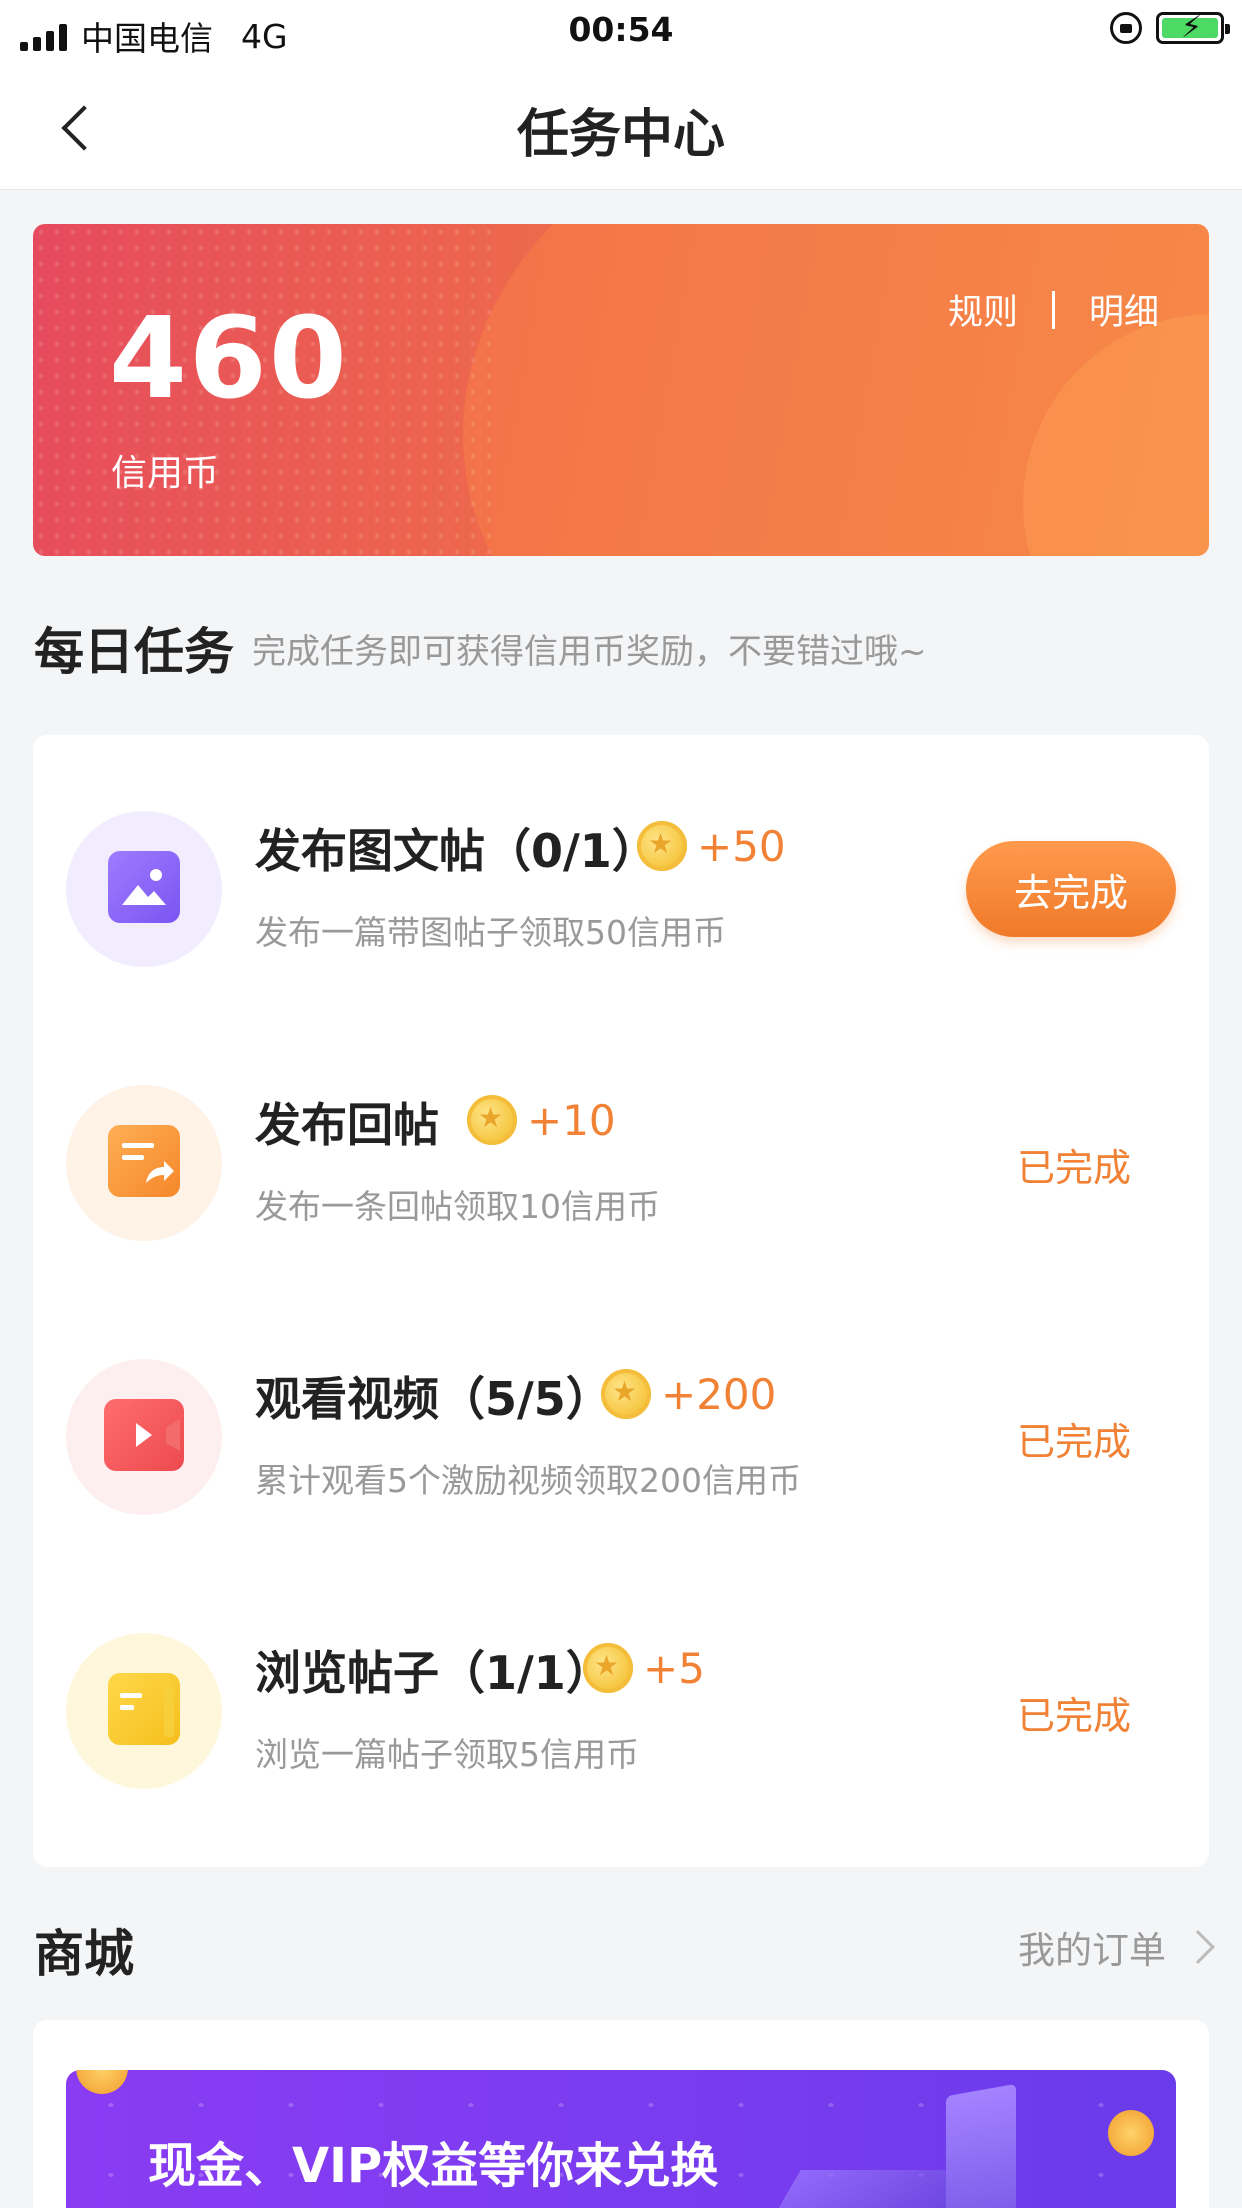  I want to click on task-description: 发布一篇带图帖子领取50信用币, so click(490, 932).